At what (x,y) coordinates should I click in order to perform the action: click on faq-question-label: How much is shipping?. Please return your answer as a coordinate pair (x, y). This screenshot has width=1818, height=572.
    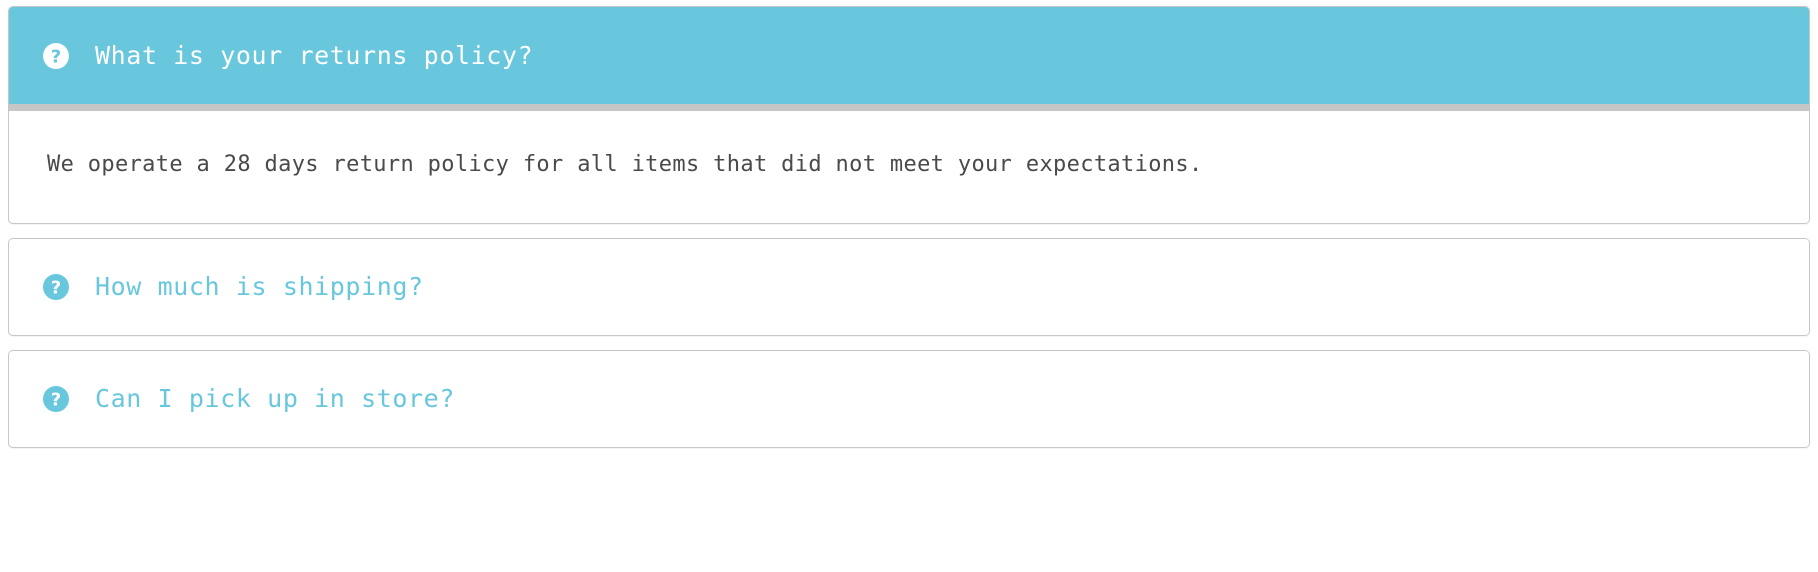
    Looking at the image, I should click on (259, 286).